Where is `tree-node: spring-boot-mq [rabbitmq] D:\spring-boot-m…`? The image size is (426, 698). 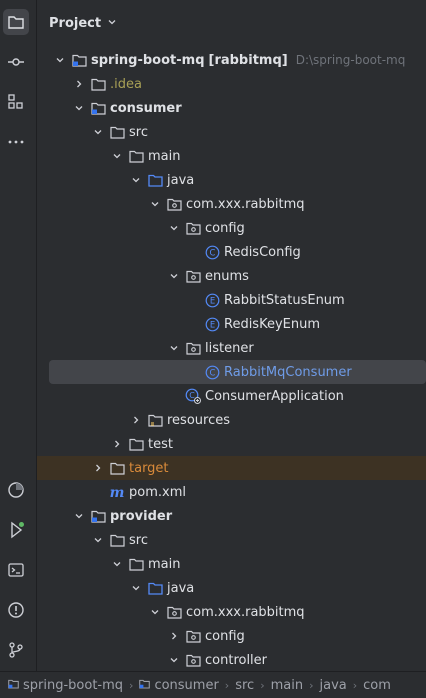
tree-node: spring-boot-mq [rabbitmq] D:\spring-boot-m… is located at coordinates (231, 60).